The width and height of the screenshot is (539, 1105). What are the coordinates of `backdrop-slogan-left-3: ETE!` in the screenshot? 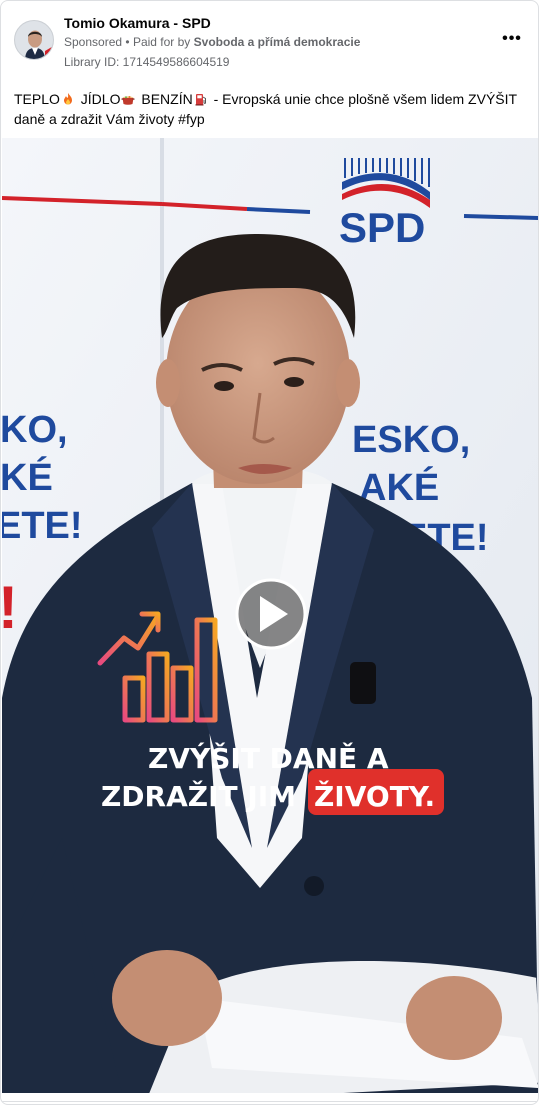 It's located at (42, 526).